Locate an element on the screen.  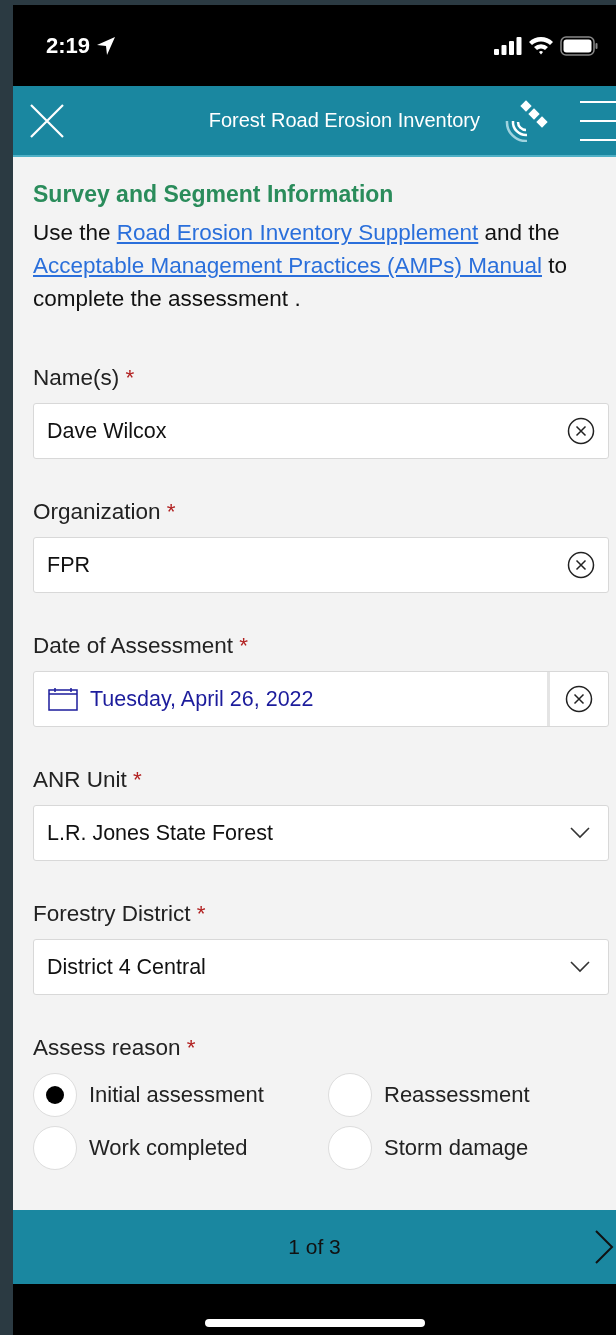
radio-option: Initial assessment is located at coordinates (180, 1095).